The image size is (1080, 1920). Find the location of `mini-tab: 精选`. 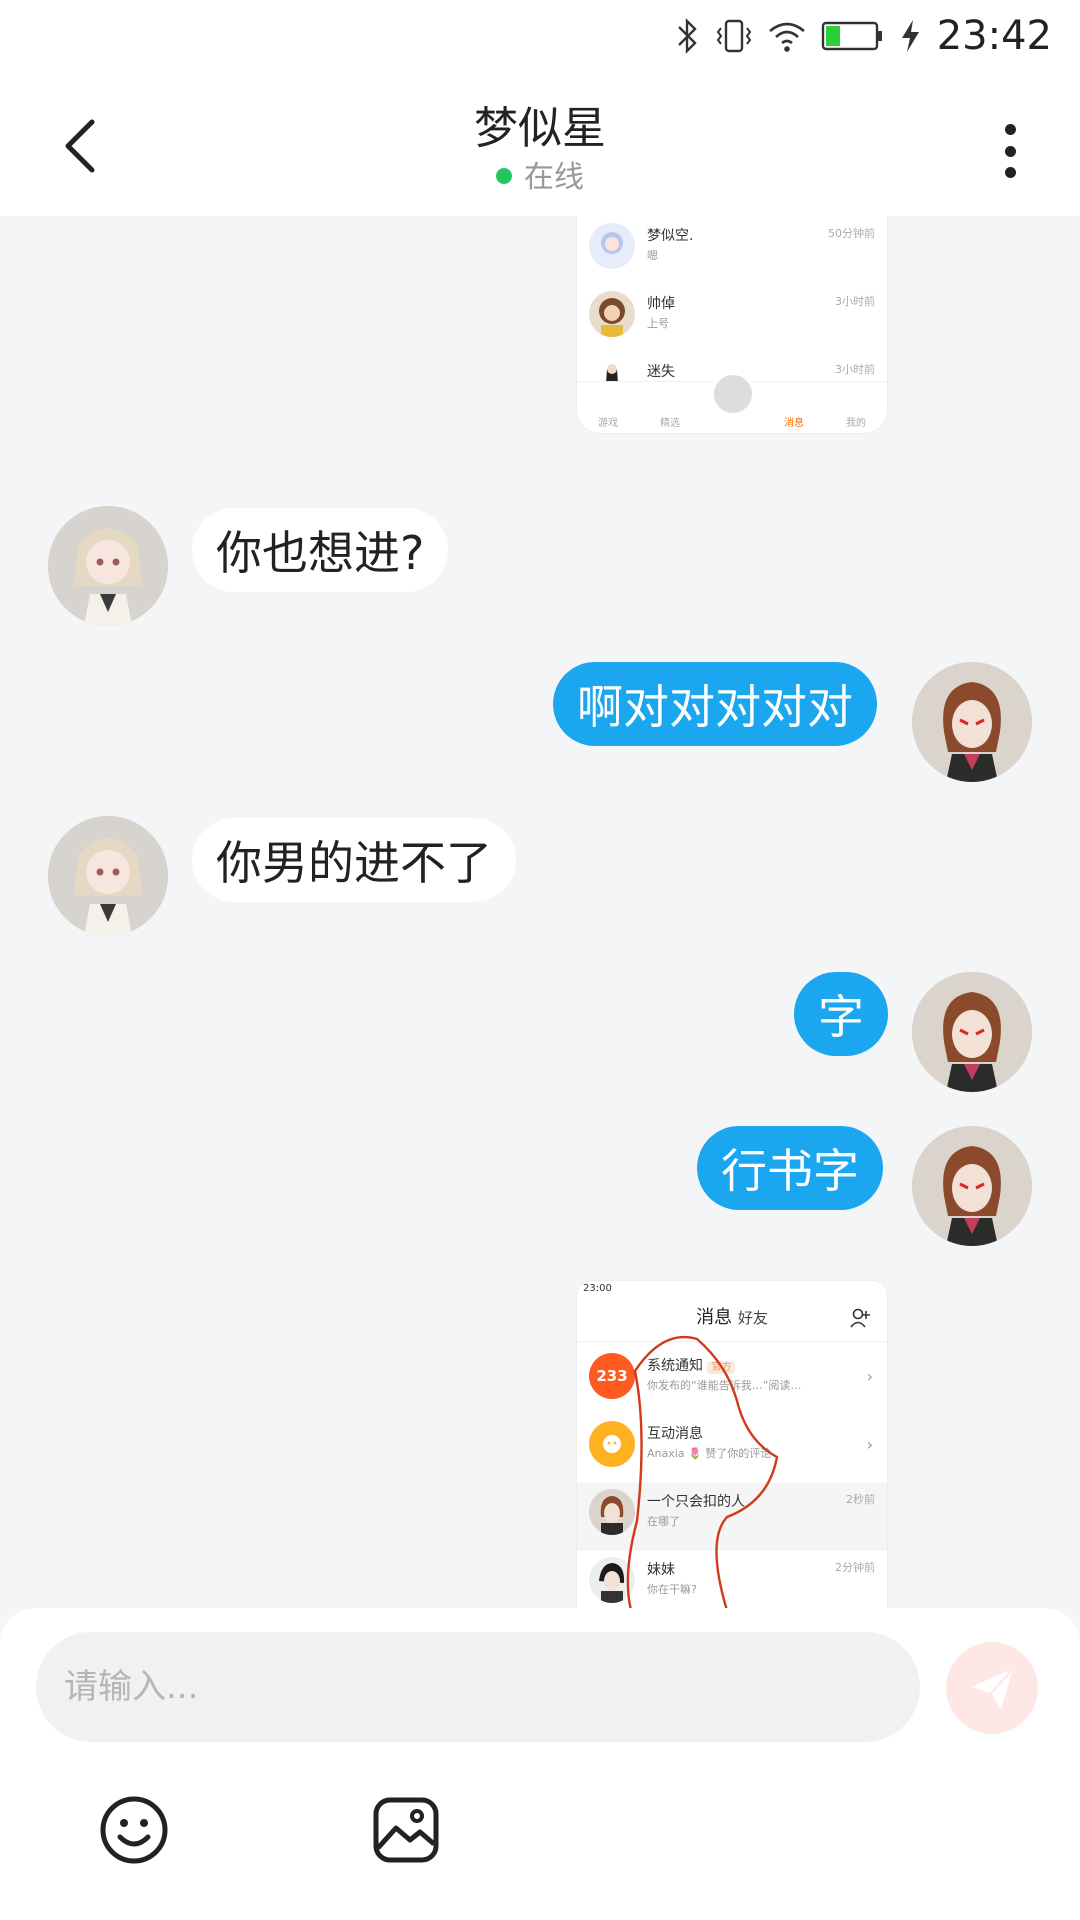

mini-tab: 精选 is located at coordinates (670, 423).